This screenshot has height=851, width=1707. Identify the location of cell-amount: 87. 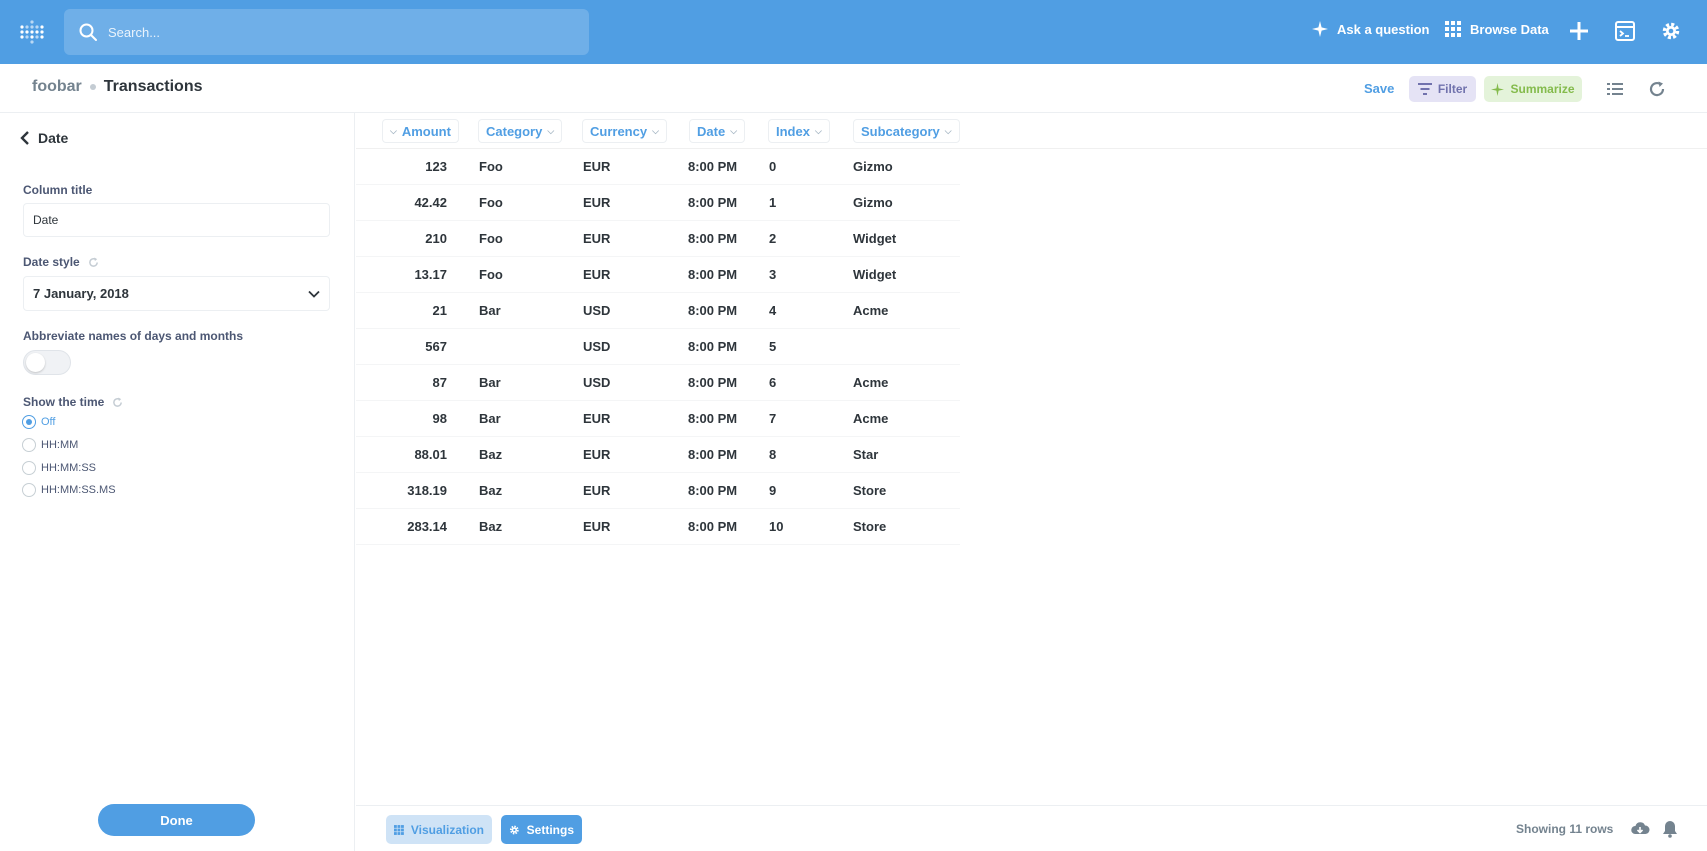
(440, 382).